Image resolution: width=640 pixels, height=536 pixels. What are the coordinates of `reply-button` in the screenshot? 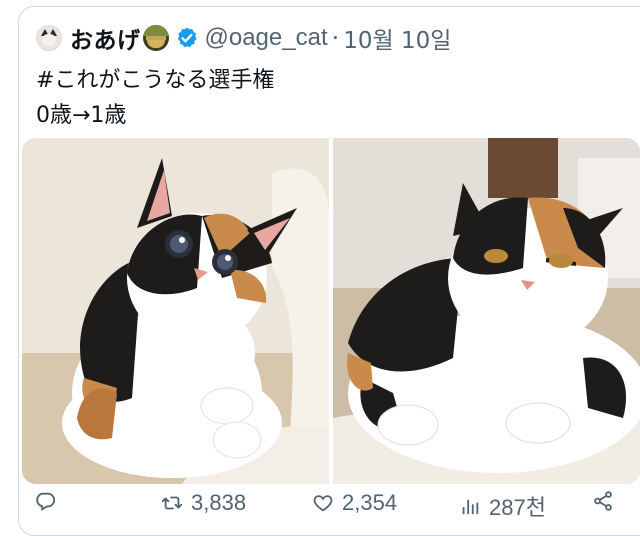 It's located at (49, 501).